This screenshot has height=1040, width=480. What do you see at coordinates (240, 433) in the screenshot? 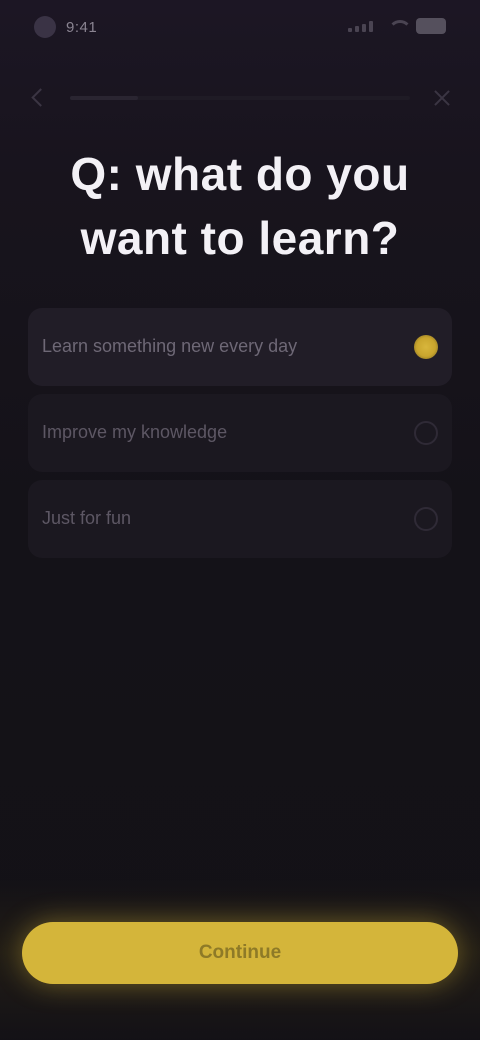
I see `option-item: Improve my knowledge` at bounding box center [240, 433].